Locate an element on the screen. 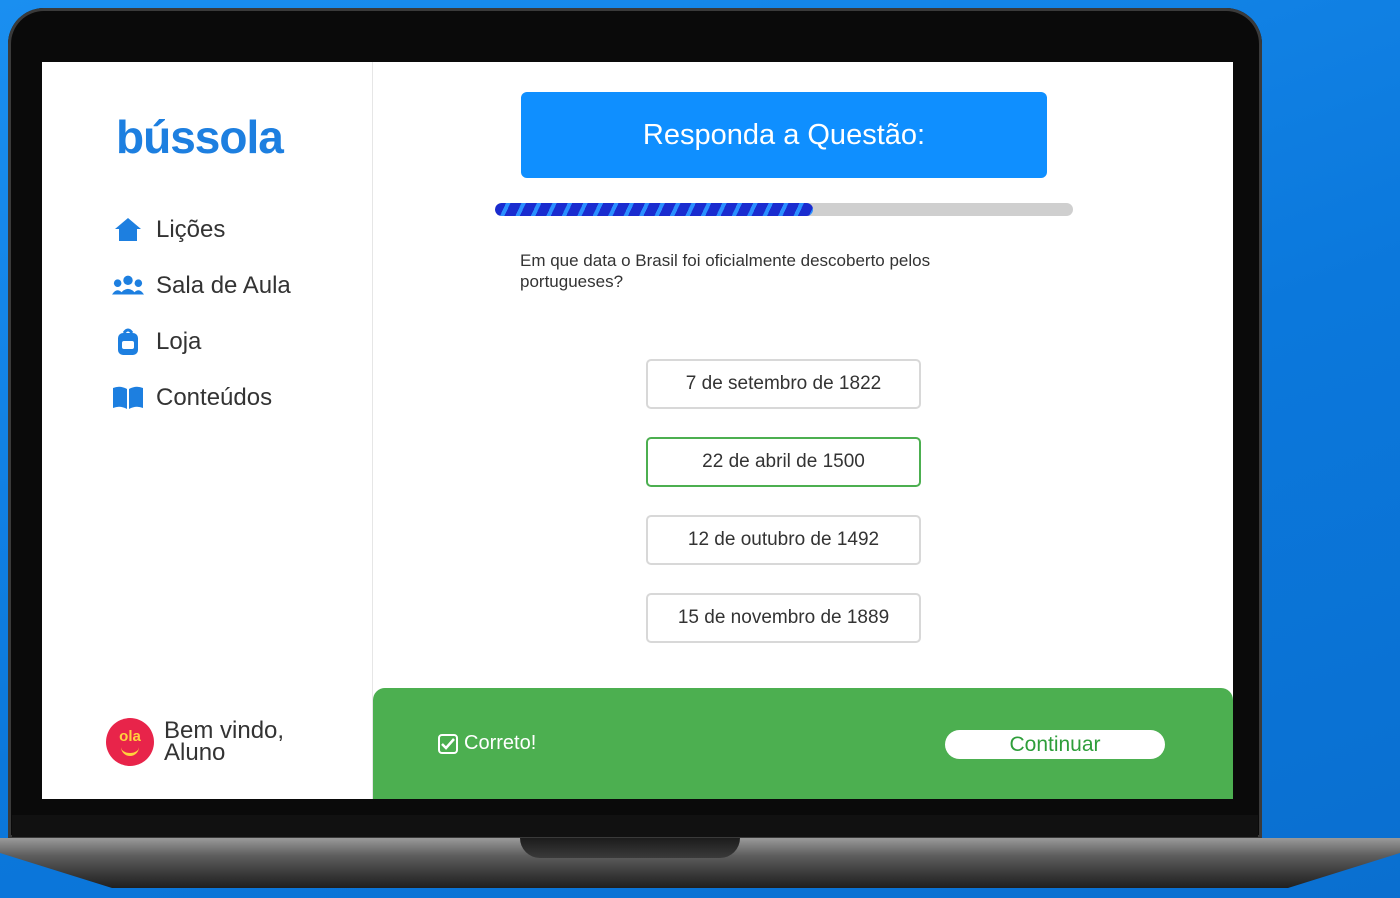 The image size is (1400, 898). feedback-bar: Correto! Continuar is located at coordinates (803, 743).